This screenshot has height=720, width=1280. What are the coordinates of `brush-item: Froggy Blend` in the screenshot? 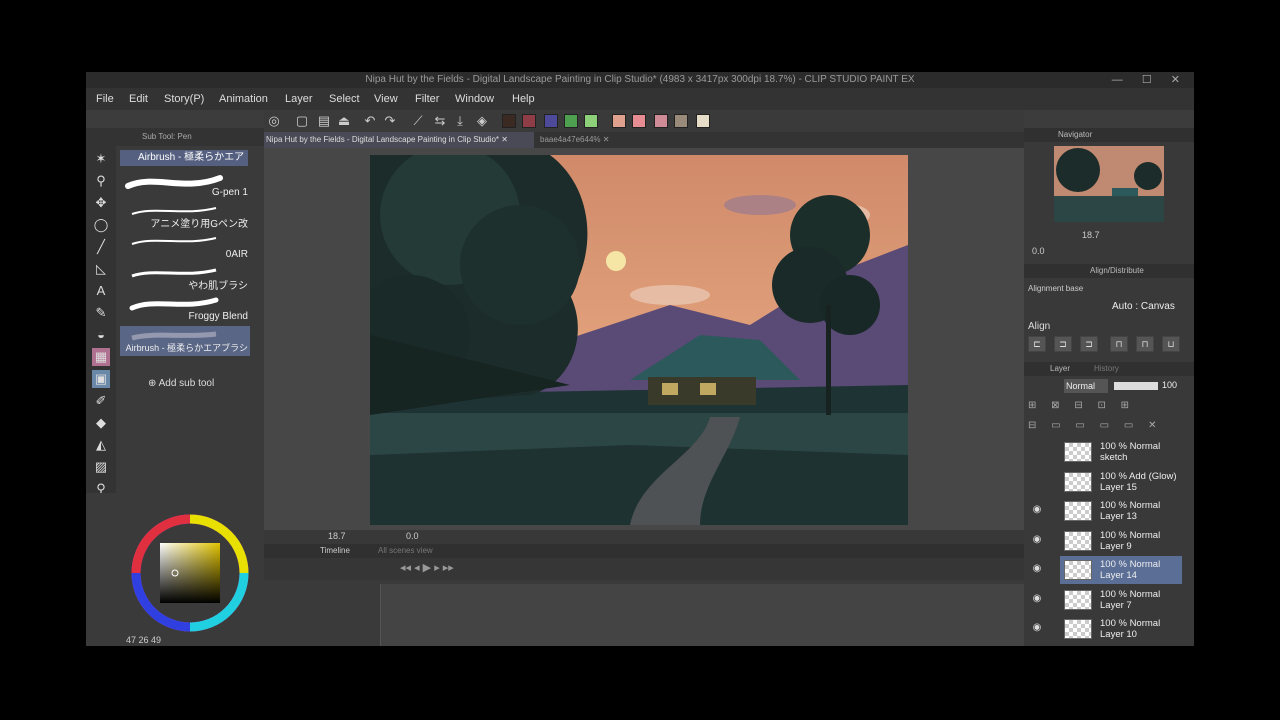 It's located at (185, 309).